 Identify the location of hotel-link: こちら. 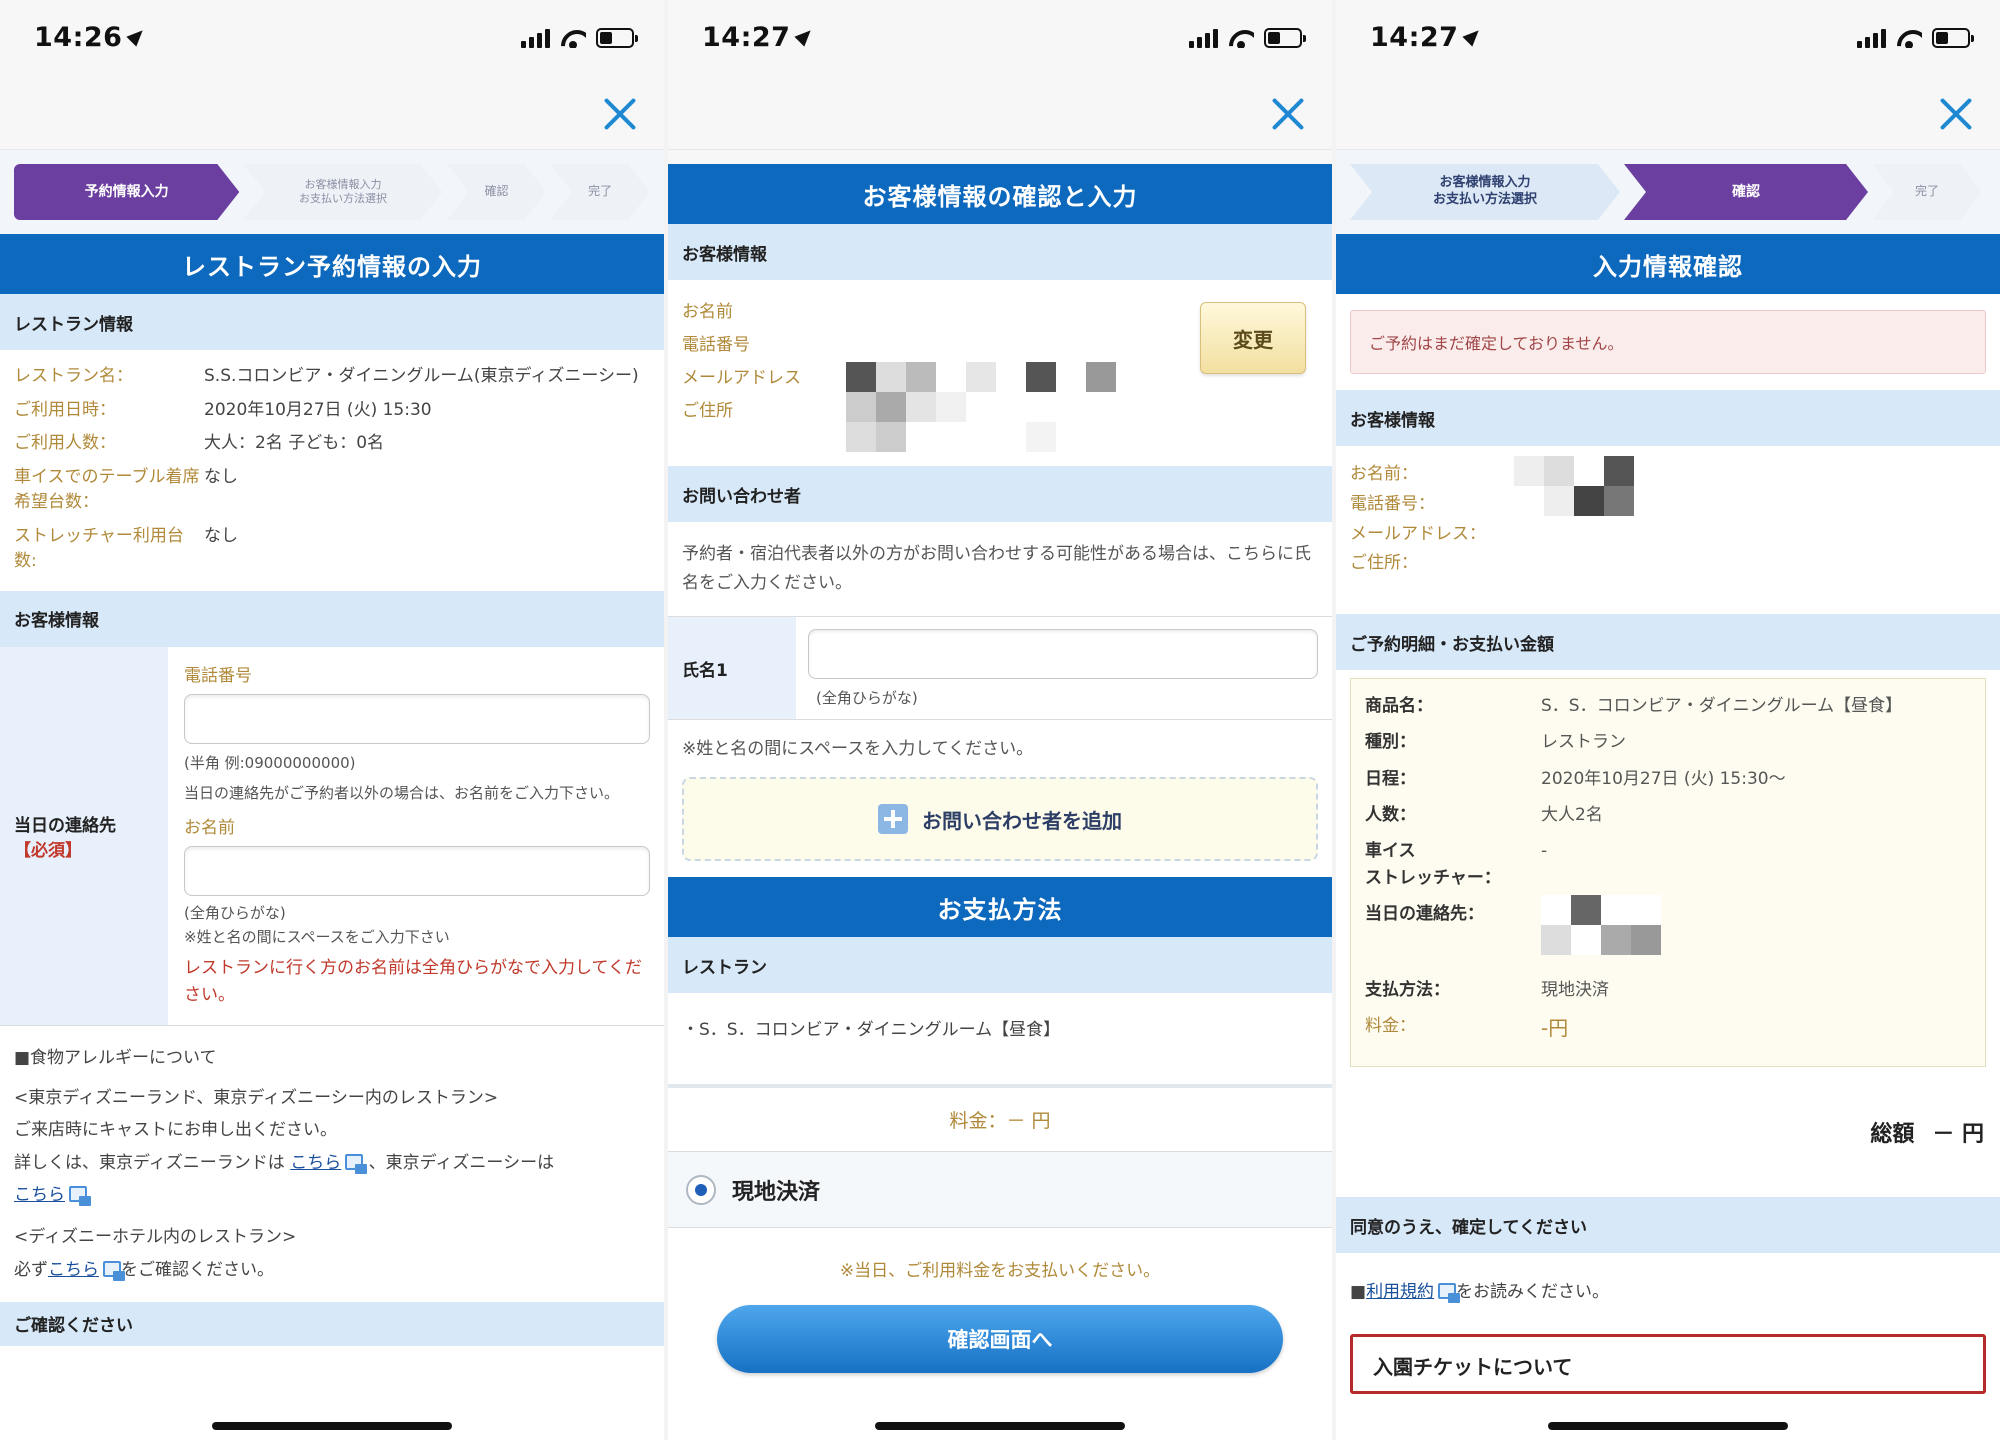
(73, 1270).